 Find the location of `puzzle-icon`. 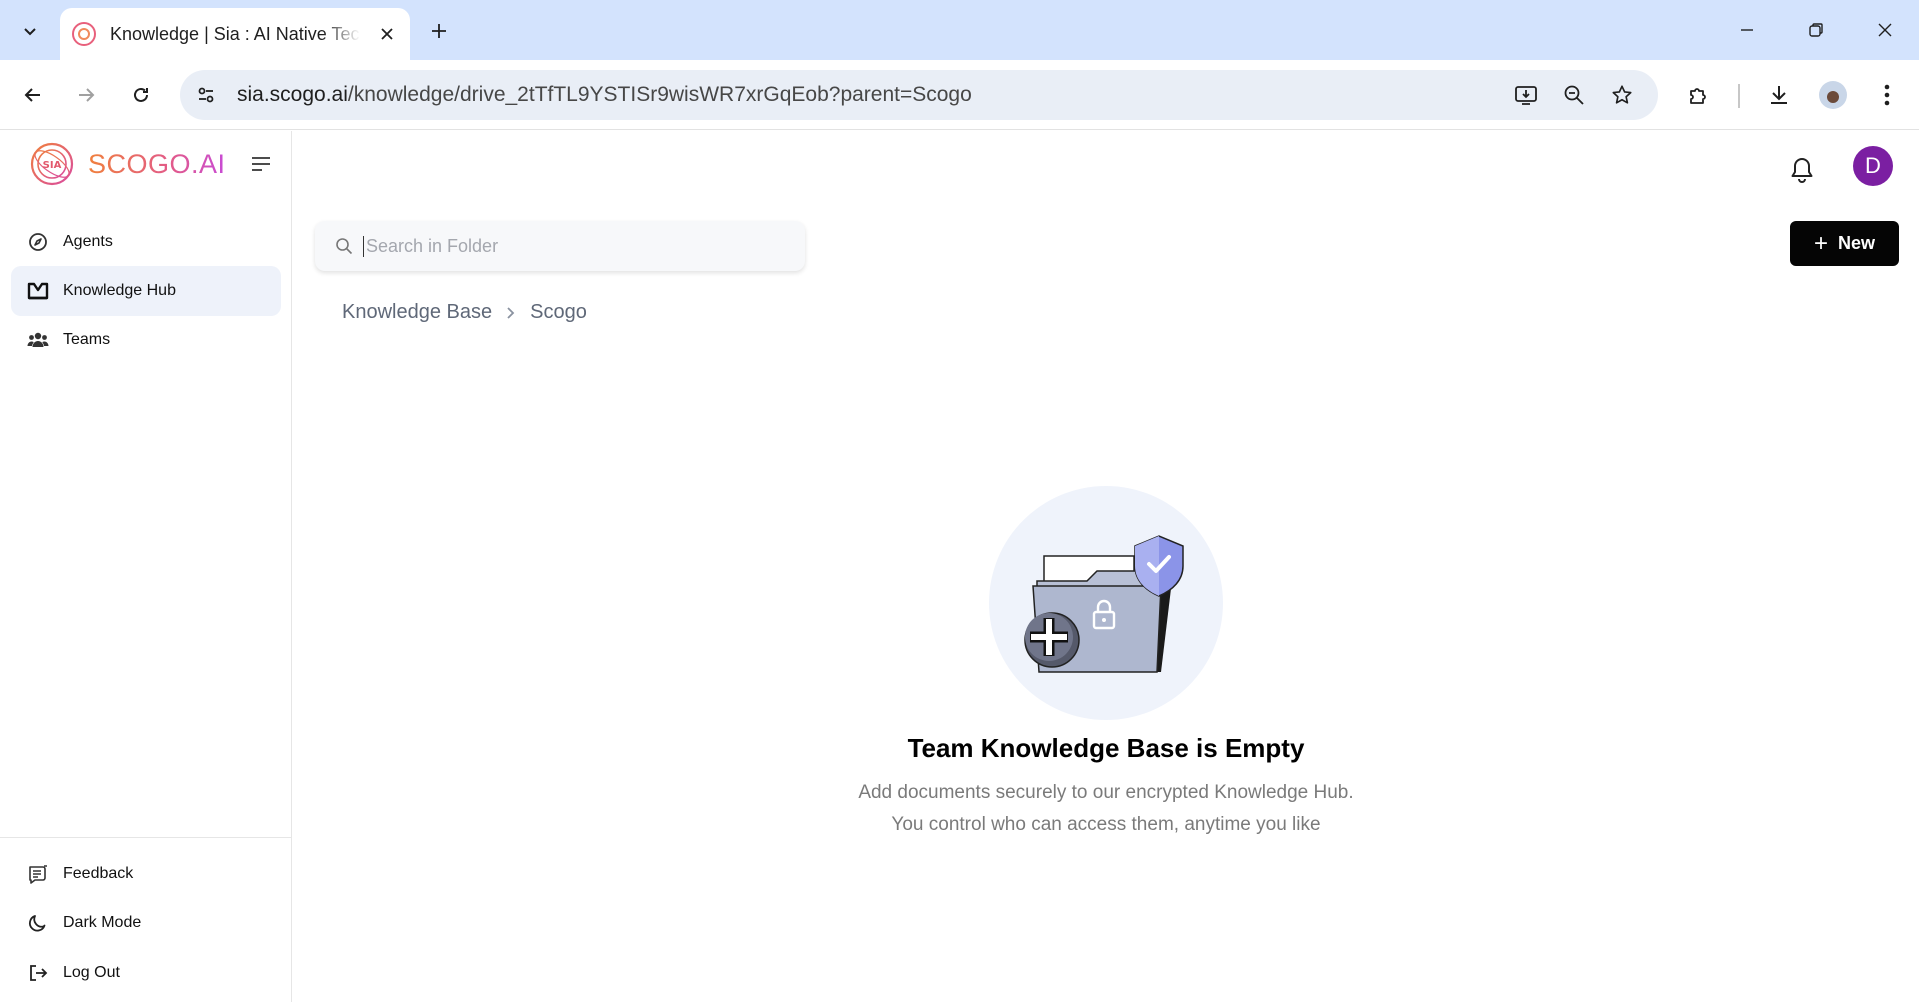

puzzle-icon is located at coordinates (1698, 96).